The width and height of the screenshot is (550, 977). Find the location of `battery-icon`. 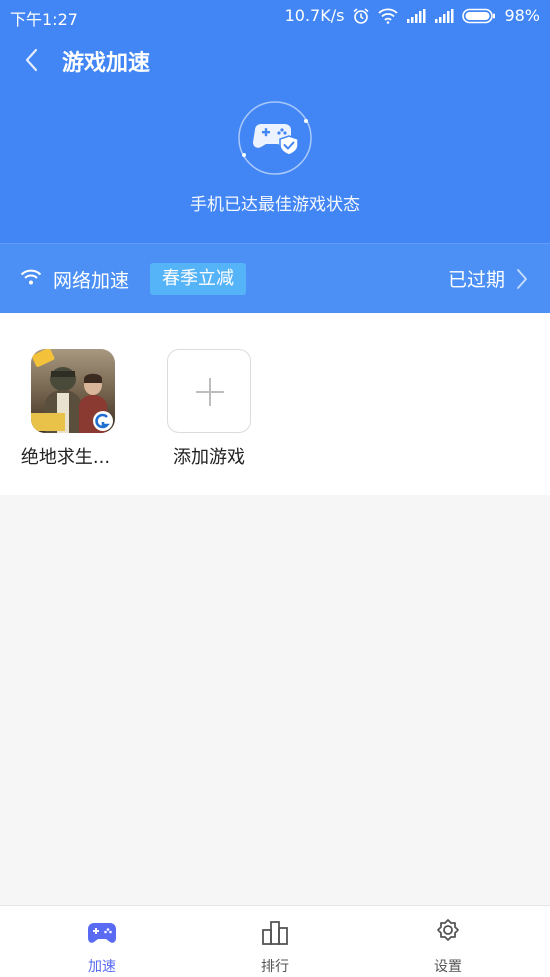

battery-icon is located at coordinates (479, 16).